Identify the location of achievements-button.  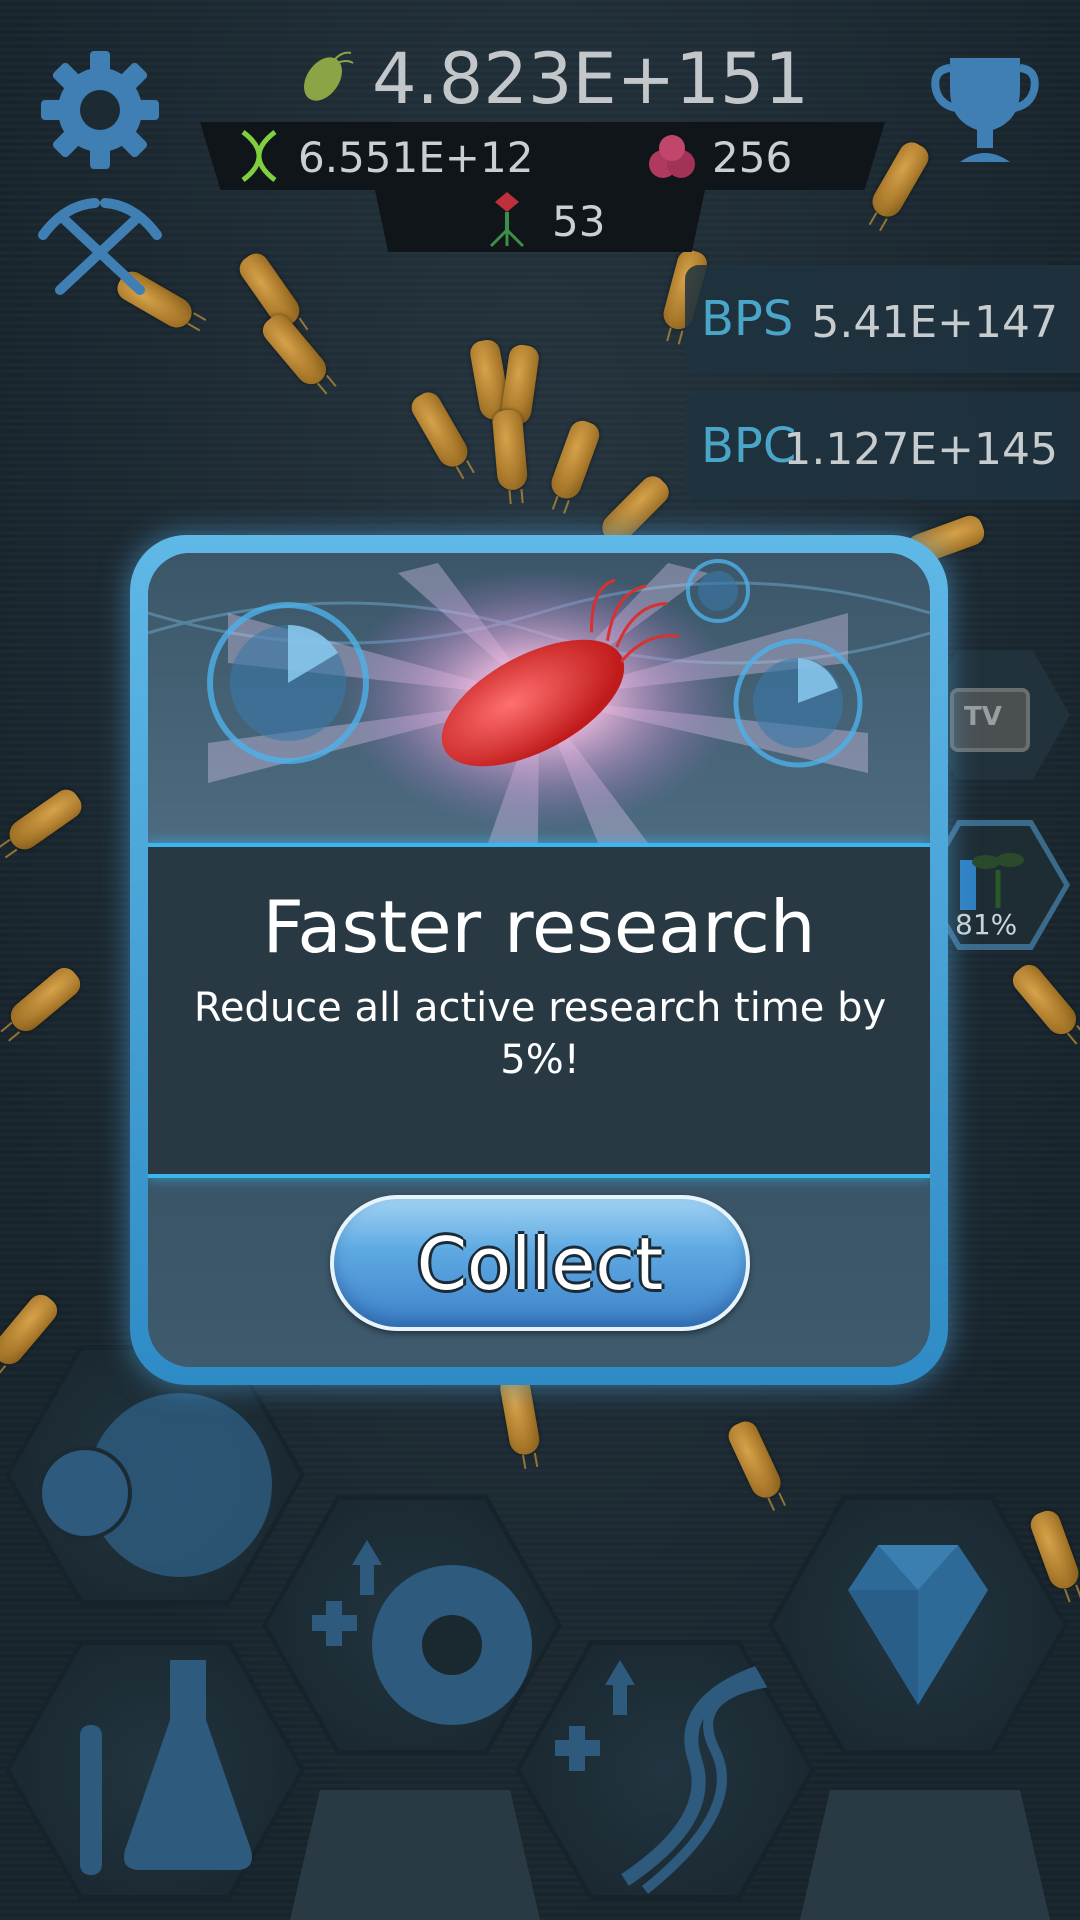
(985, 110).